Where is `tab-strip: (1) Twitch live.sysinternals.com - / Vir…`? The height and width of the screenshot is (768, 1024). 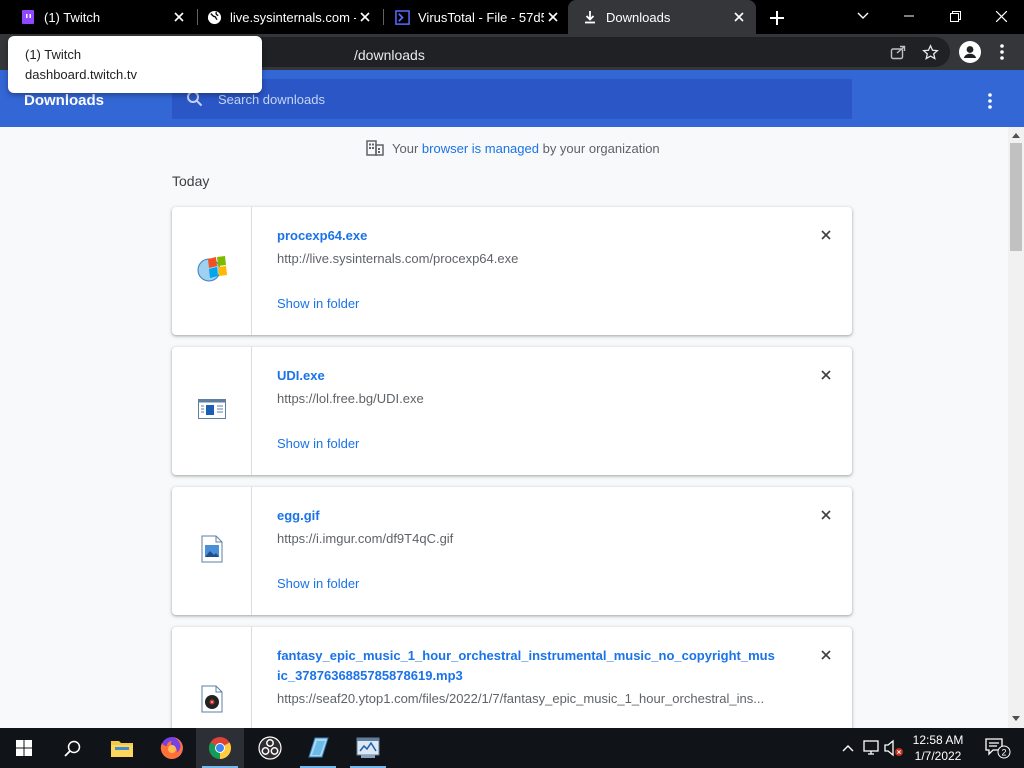
tab-strip: (1) Twitch live.sysinternals.com - / Vir… is located at coordinates (512, 17).